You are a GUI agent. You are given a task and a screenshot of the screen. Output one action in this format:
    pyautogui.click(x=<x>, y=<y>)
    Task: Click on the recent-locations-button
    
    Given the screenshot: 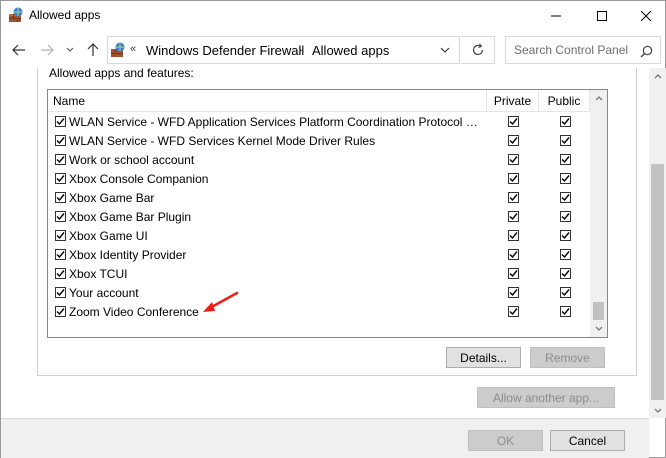 What is the action you would take?
    pyautogui.click(x=70, y=50)
    